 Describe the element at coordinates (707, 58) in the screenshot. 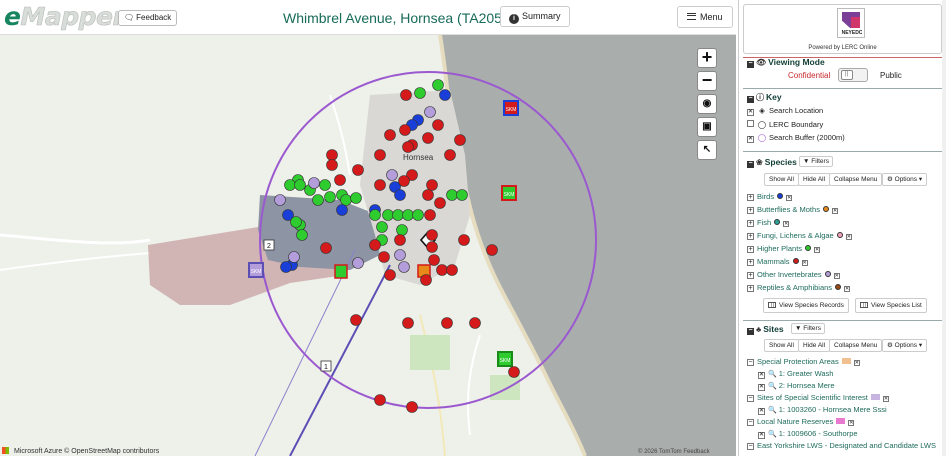

I see `zoom-in-button: +` at that location.